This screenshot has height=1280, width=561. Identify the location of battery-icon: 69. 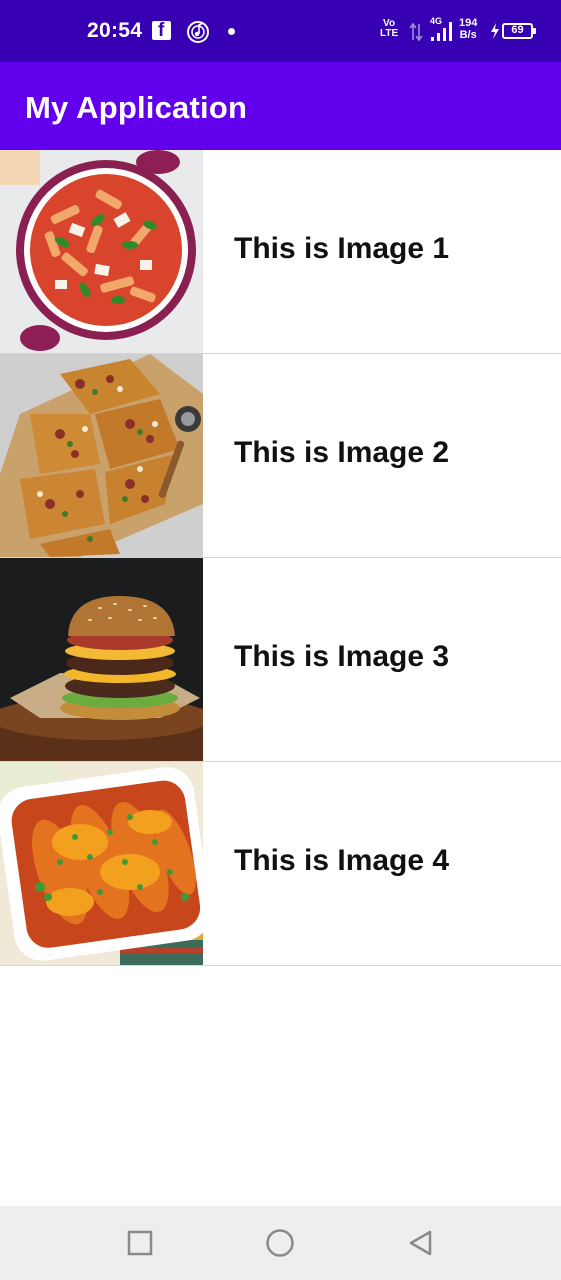
(517, 31).